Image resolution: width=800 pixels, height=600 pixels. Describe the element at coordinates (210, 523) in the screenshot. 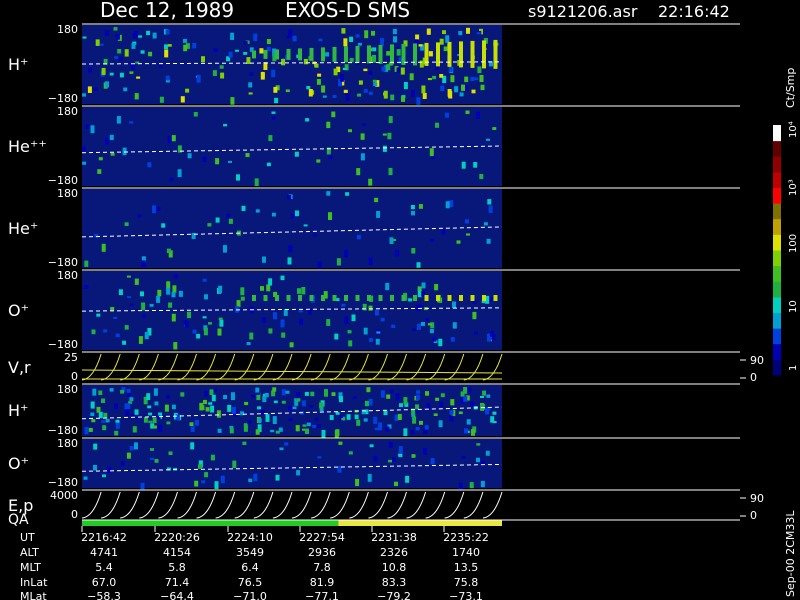

I see `qa-segment` at that location.